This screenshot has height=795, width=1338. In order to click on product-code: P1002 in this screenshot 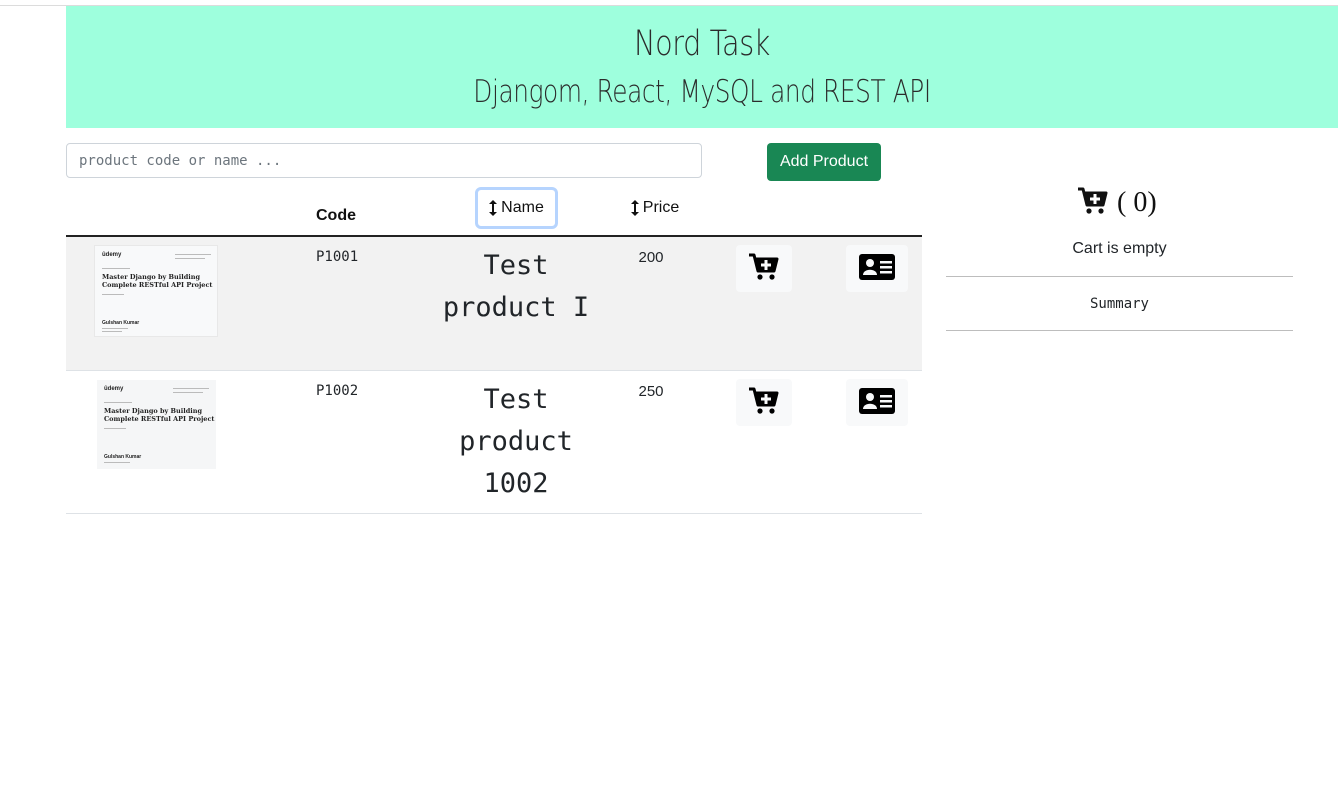, I will do `click(337, 391)`.